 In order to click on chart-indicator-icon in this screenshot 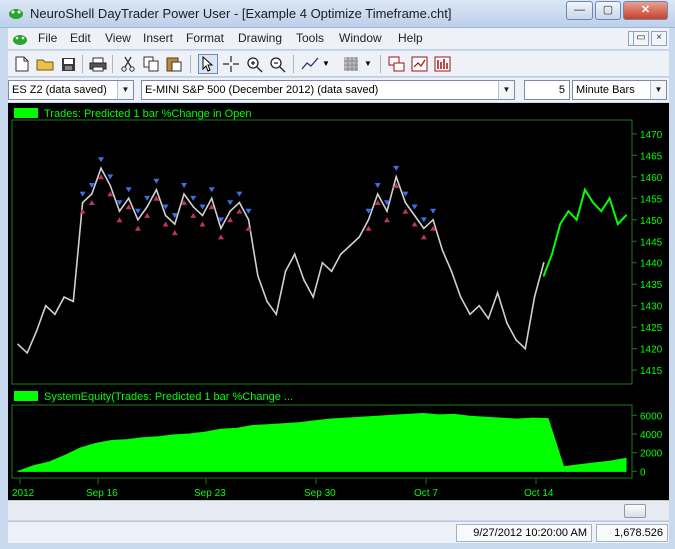, I will do `click(442, 64)`.